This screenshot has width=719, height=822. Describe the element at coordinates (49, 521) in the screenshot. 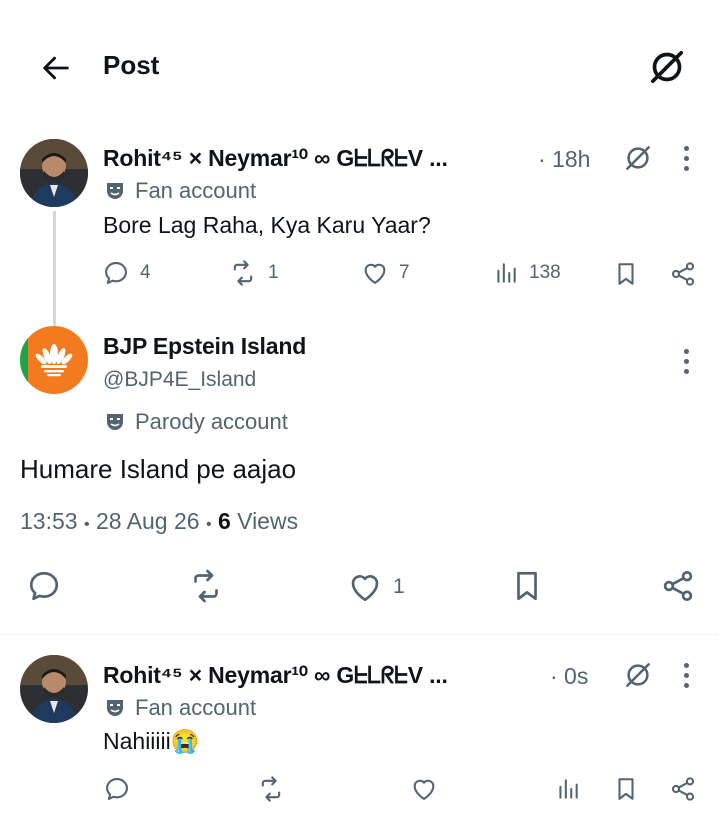

I see `post-time: 13:53` at that location.